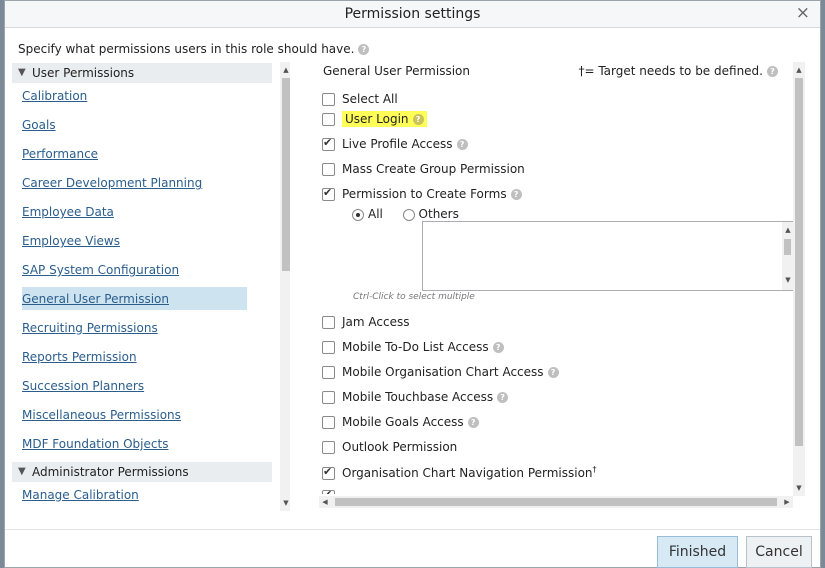 Image resolution: width=825 pixels, height=568 pixels. What do you see at coordinates (594, 469) in the screenshot?
I see `target-required-dagger: †` at bounding box center [594, 469].